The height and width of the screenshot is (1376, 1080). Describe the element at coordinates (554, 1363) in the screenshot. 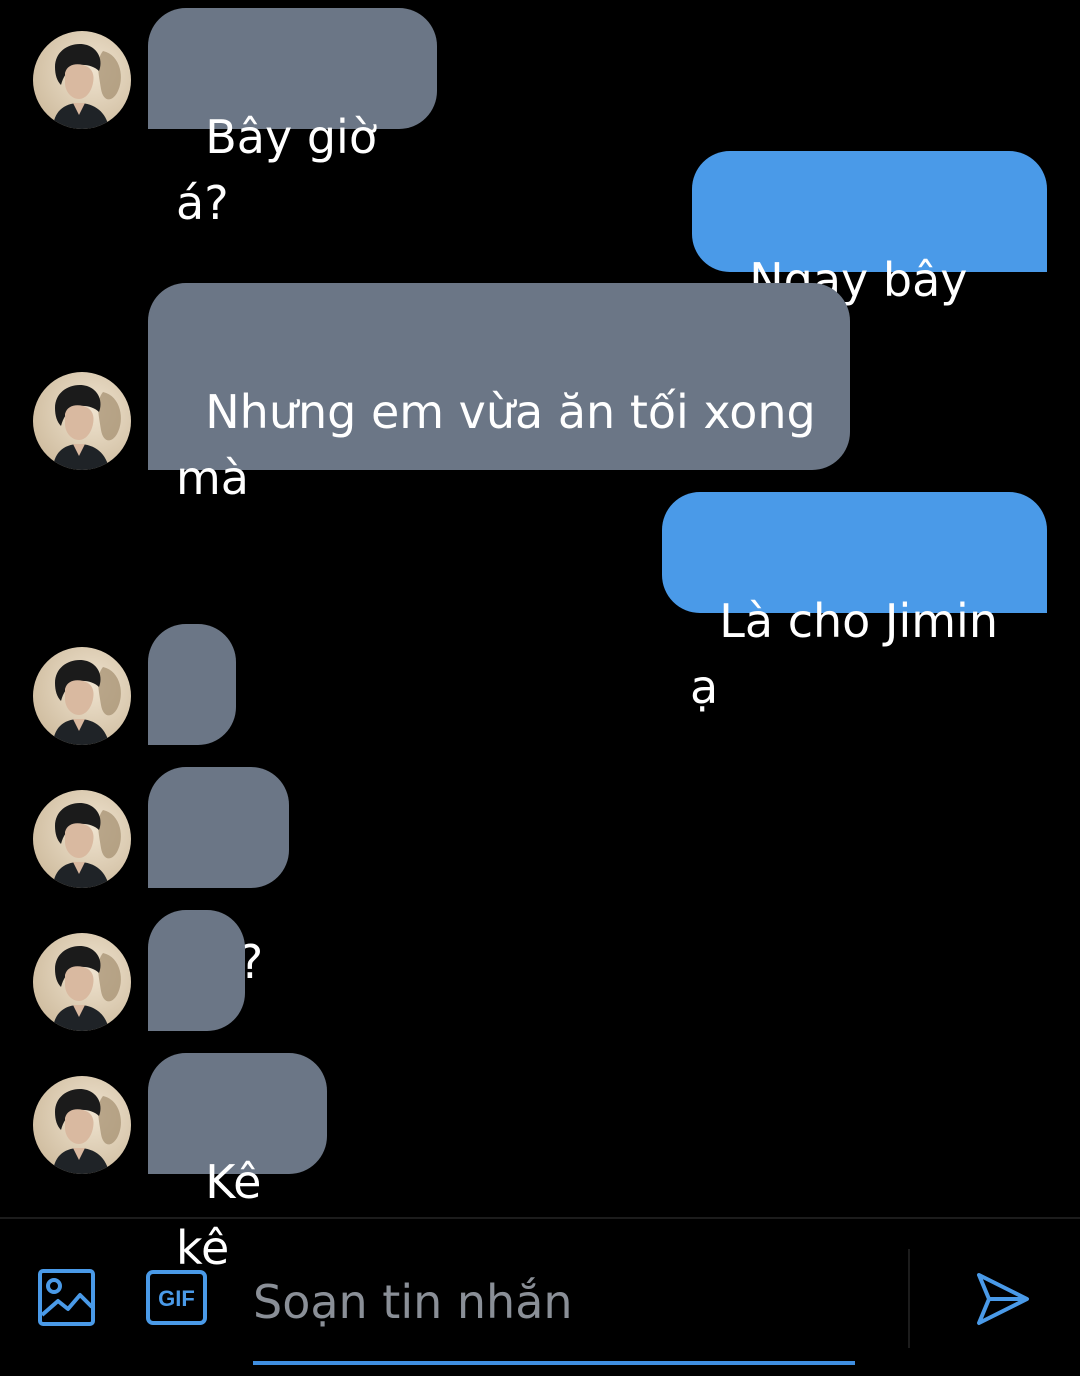

I see `input-underline` at that location.